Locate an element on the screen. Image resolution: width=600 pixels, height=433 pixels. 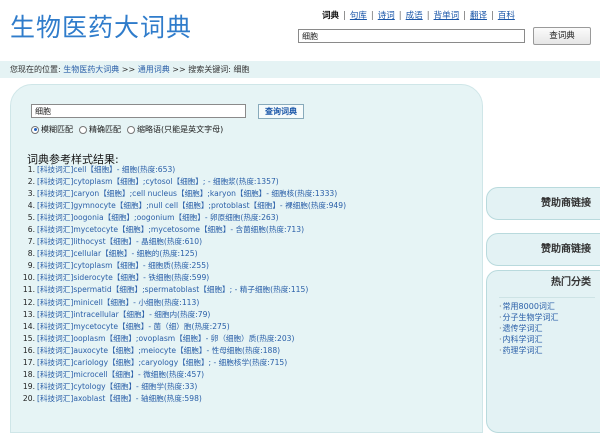
result-number: 10. is located at coordinates (28, 278).